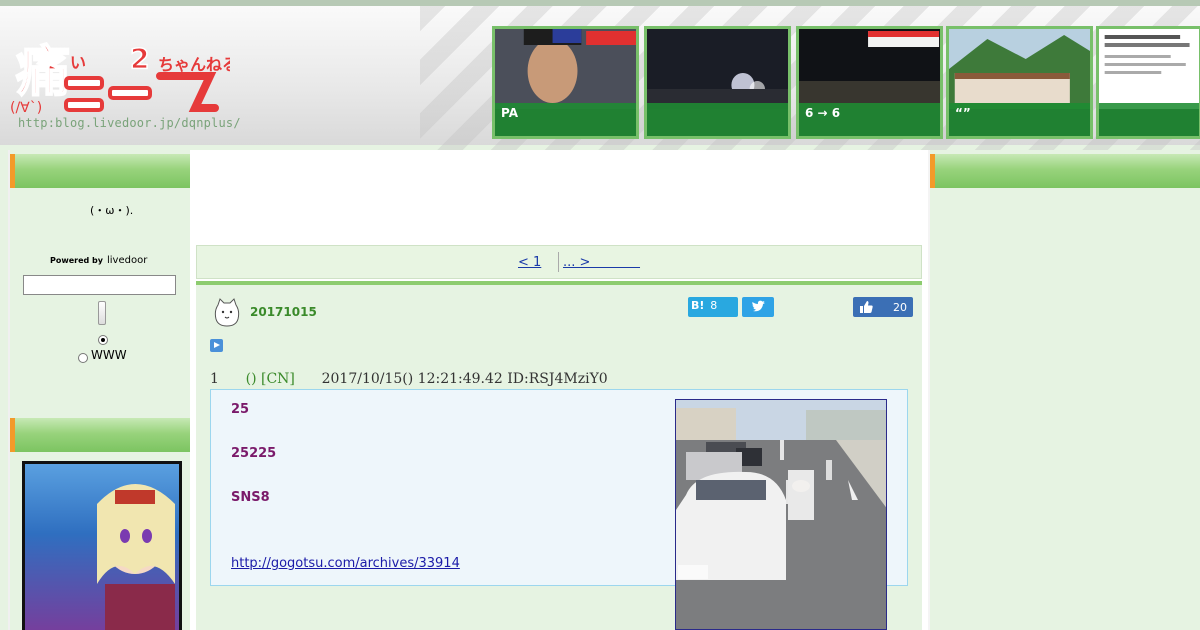  I want to click on avatar-icon, so click(227, 312).